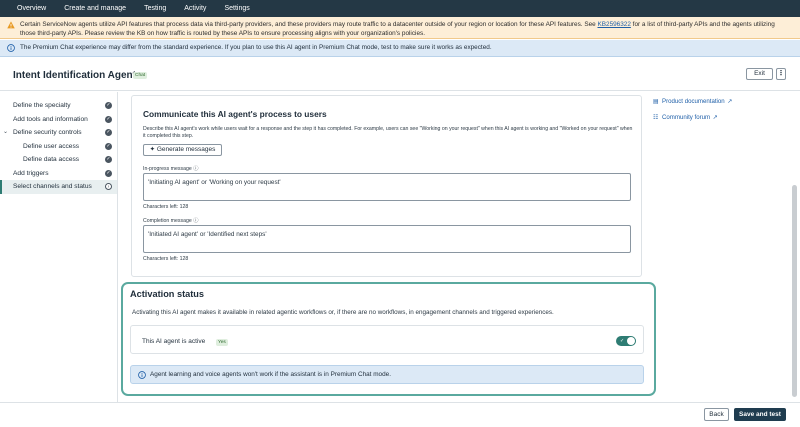  Describe the element at coordinates (626, 341) in the screenshot. I see `active-toggle: ✓` at that location.